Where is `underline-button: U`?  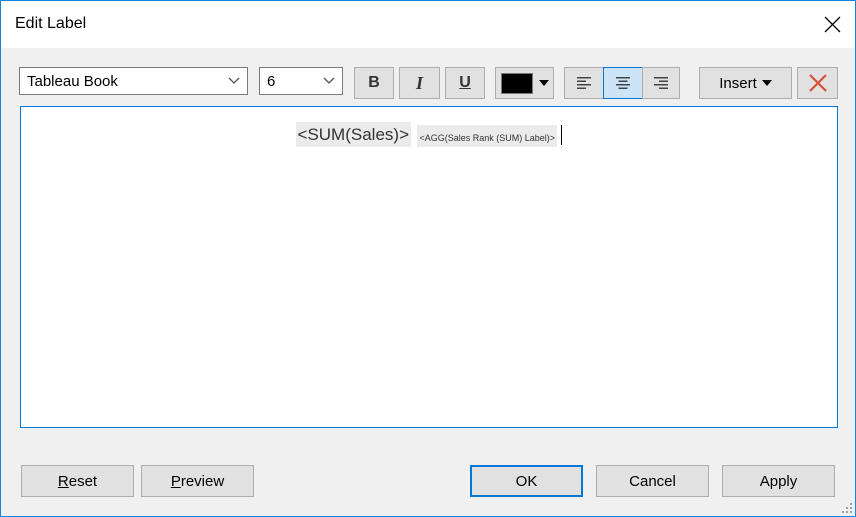
underline-button: U is located at coordinates (465, 83).